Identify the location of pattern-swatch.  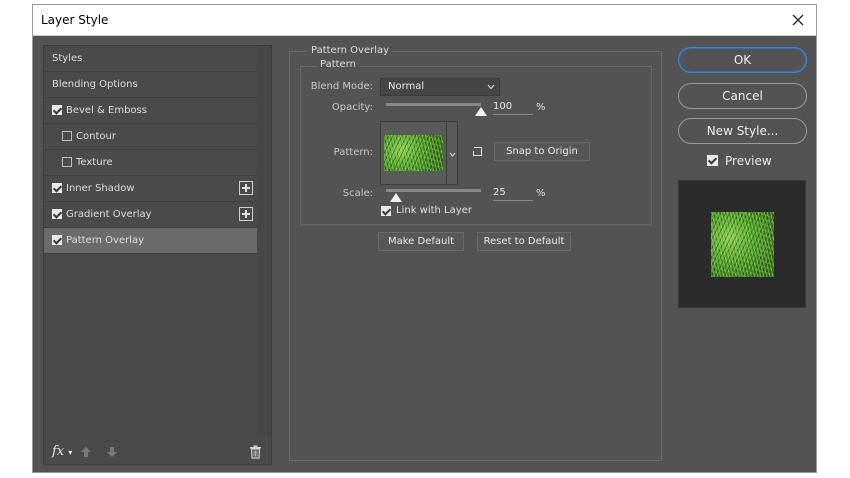
(413, 153).